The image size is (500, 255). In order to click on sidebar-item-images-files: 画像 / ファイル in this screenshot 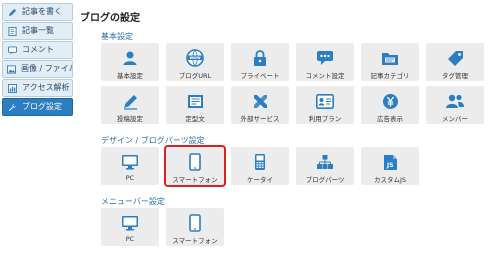, I will do `click(37, 69)`.